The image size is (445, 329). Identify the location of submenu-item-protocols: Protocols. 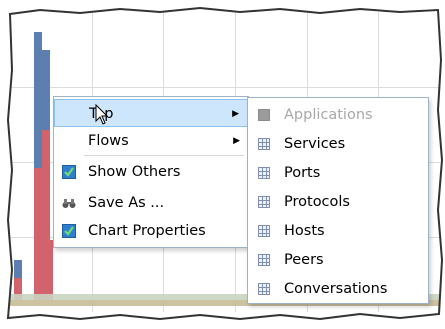
(338, 202).